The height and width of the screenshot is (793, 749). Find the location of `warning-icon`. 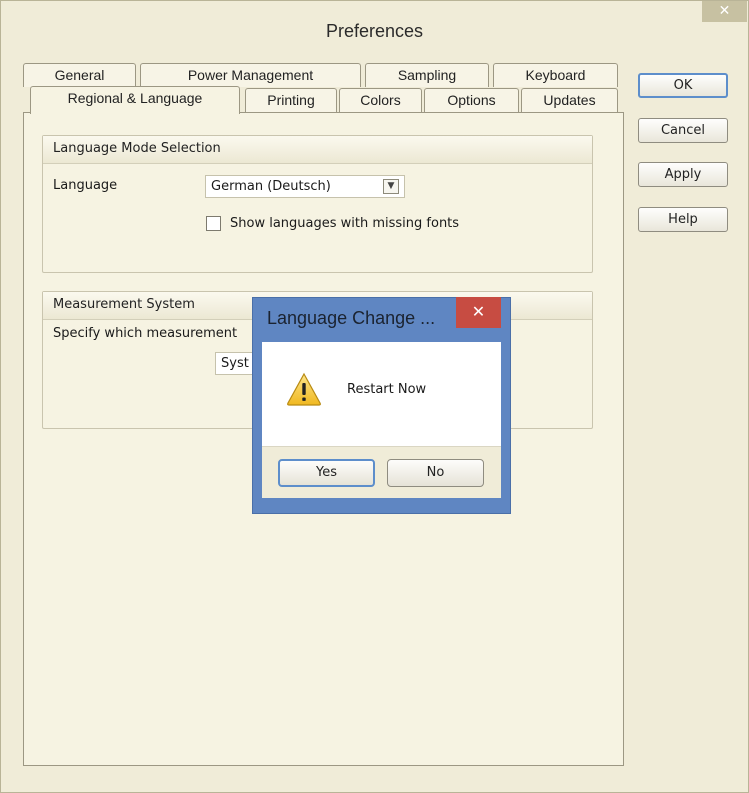

warning-icon is located at coordinates (304, 389).